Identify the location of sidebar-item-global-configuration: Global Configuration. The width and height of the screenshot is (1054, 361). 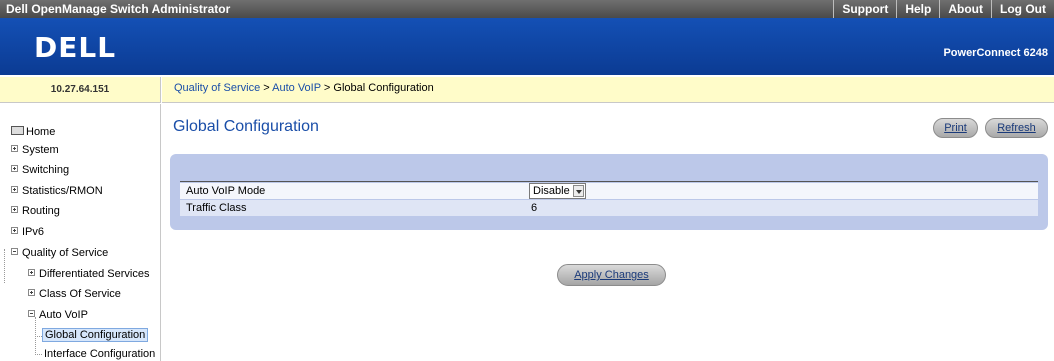
(95, 335).